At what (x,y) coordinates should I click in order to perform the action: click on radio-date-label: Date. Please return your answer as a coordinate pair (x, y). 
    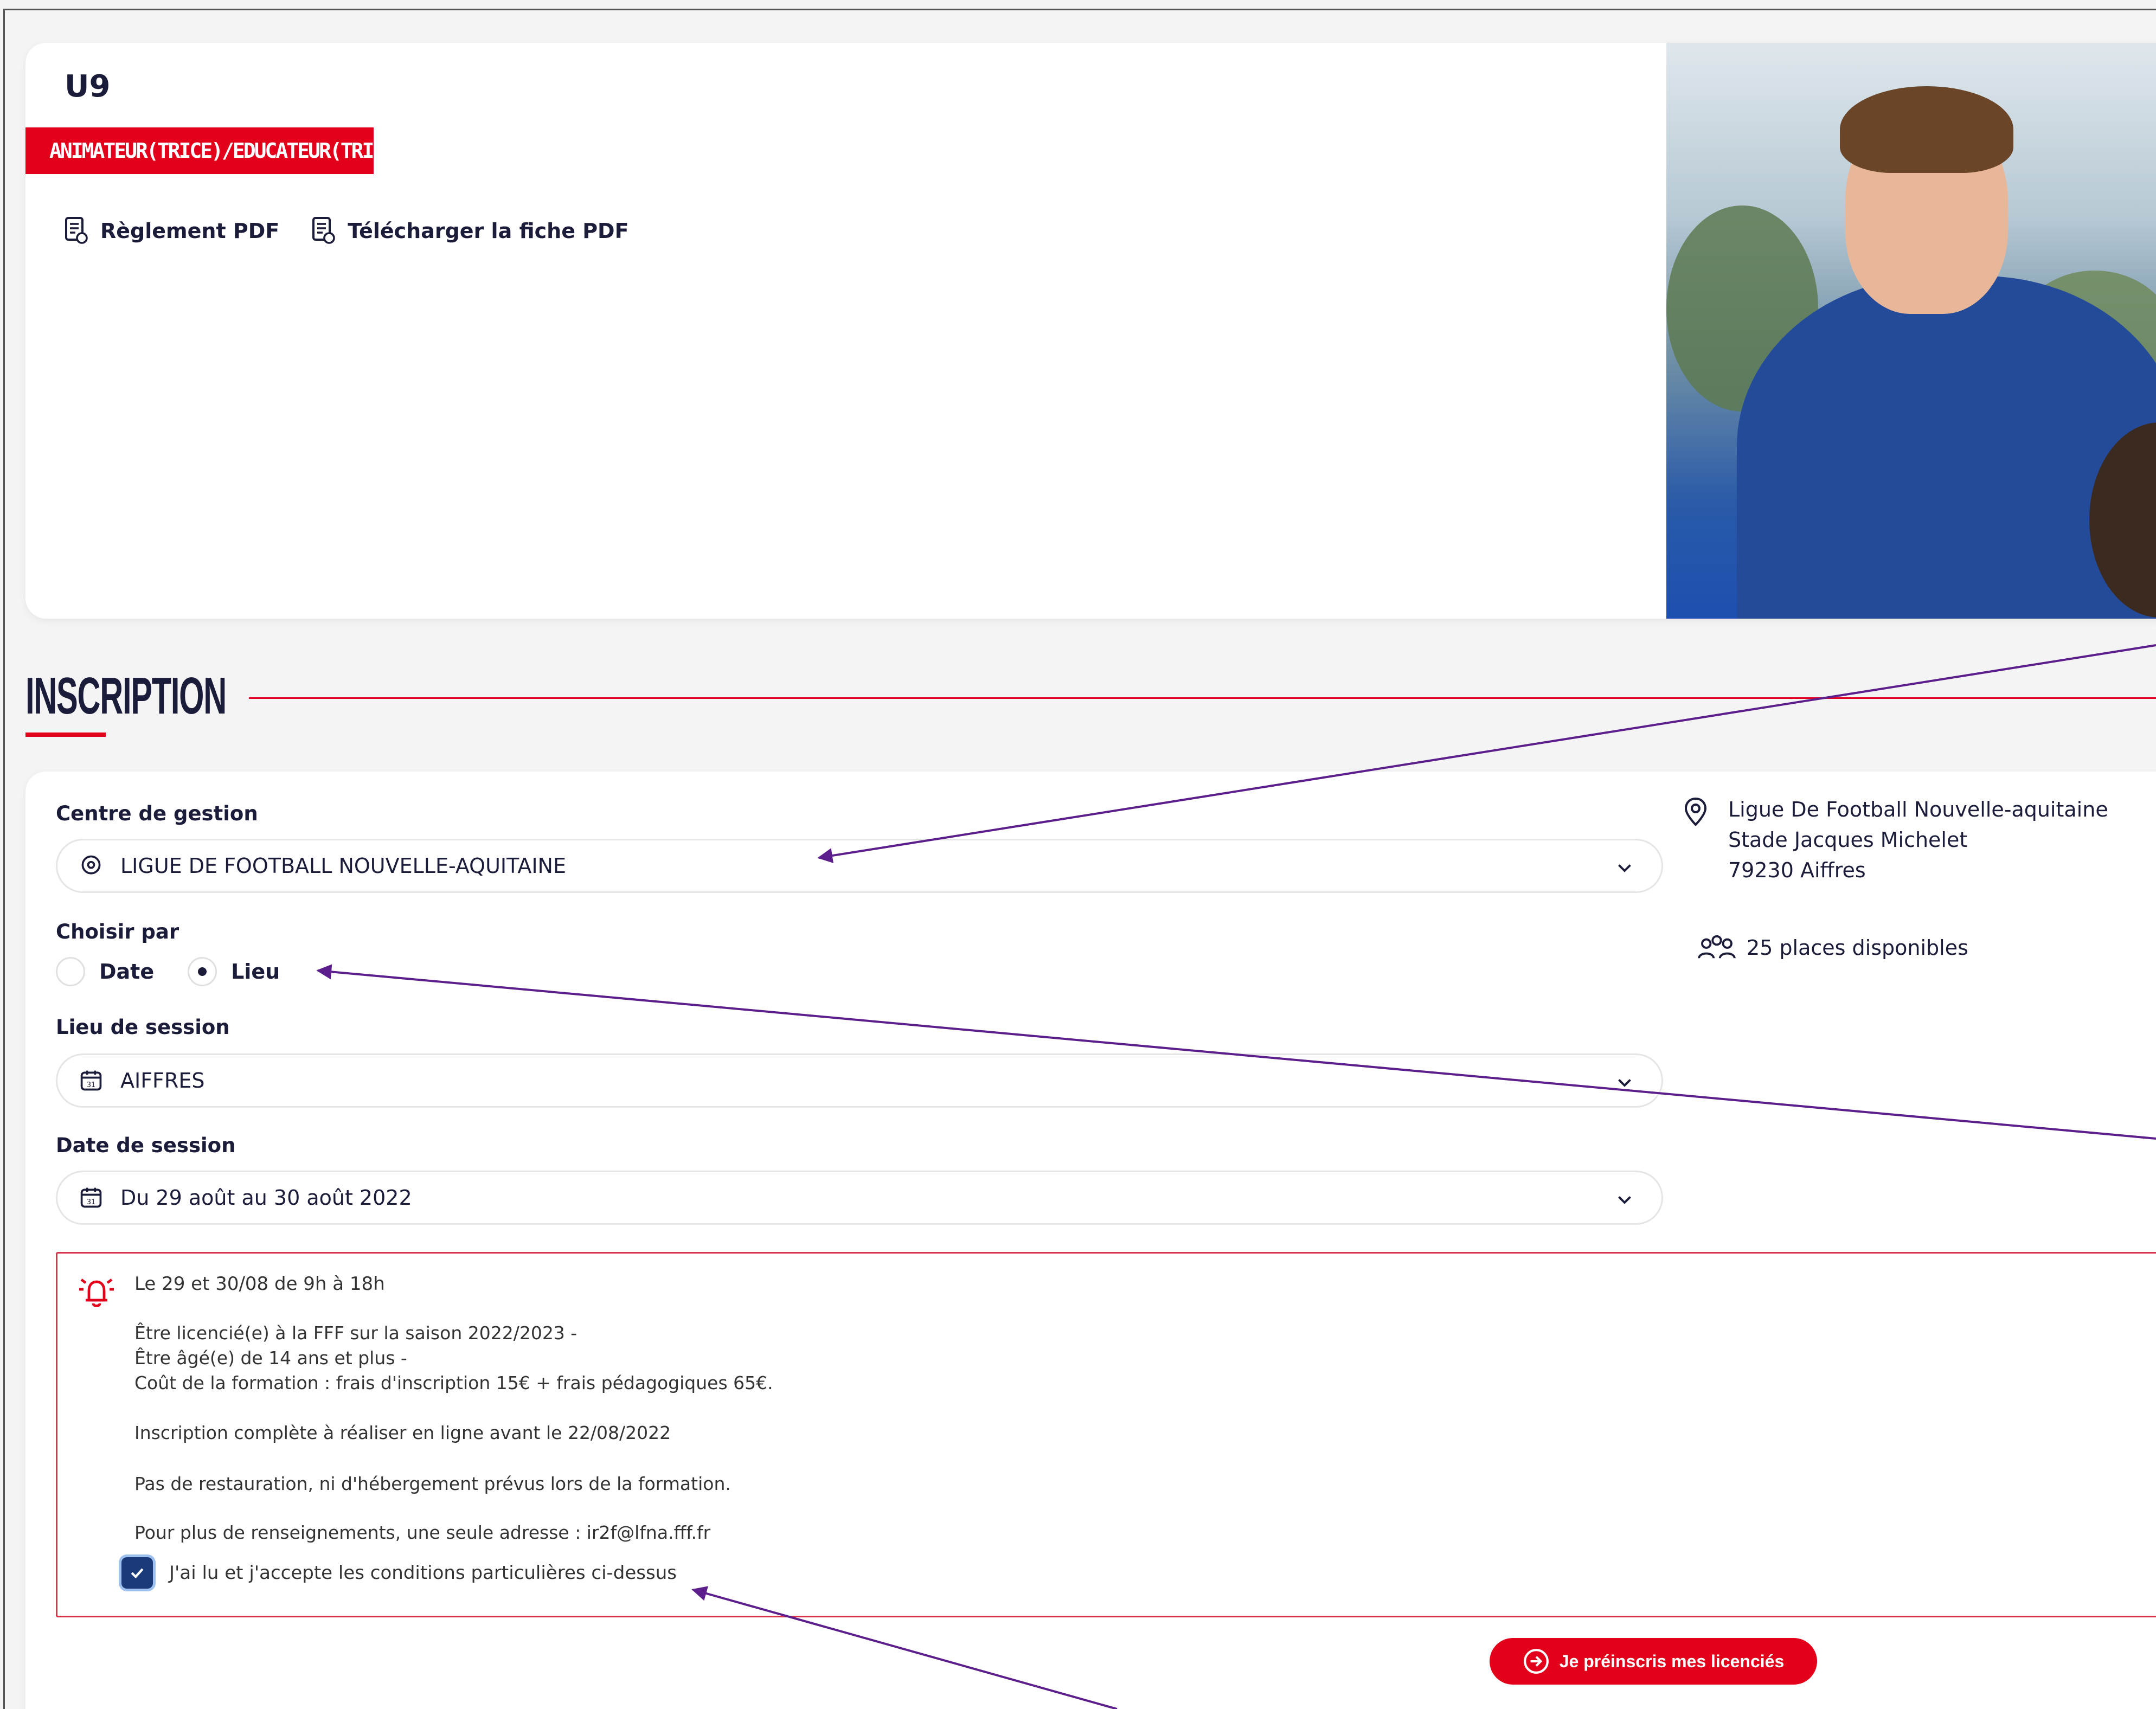
    Looking at the image, I should click on (127, 972).